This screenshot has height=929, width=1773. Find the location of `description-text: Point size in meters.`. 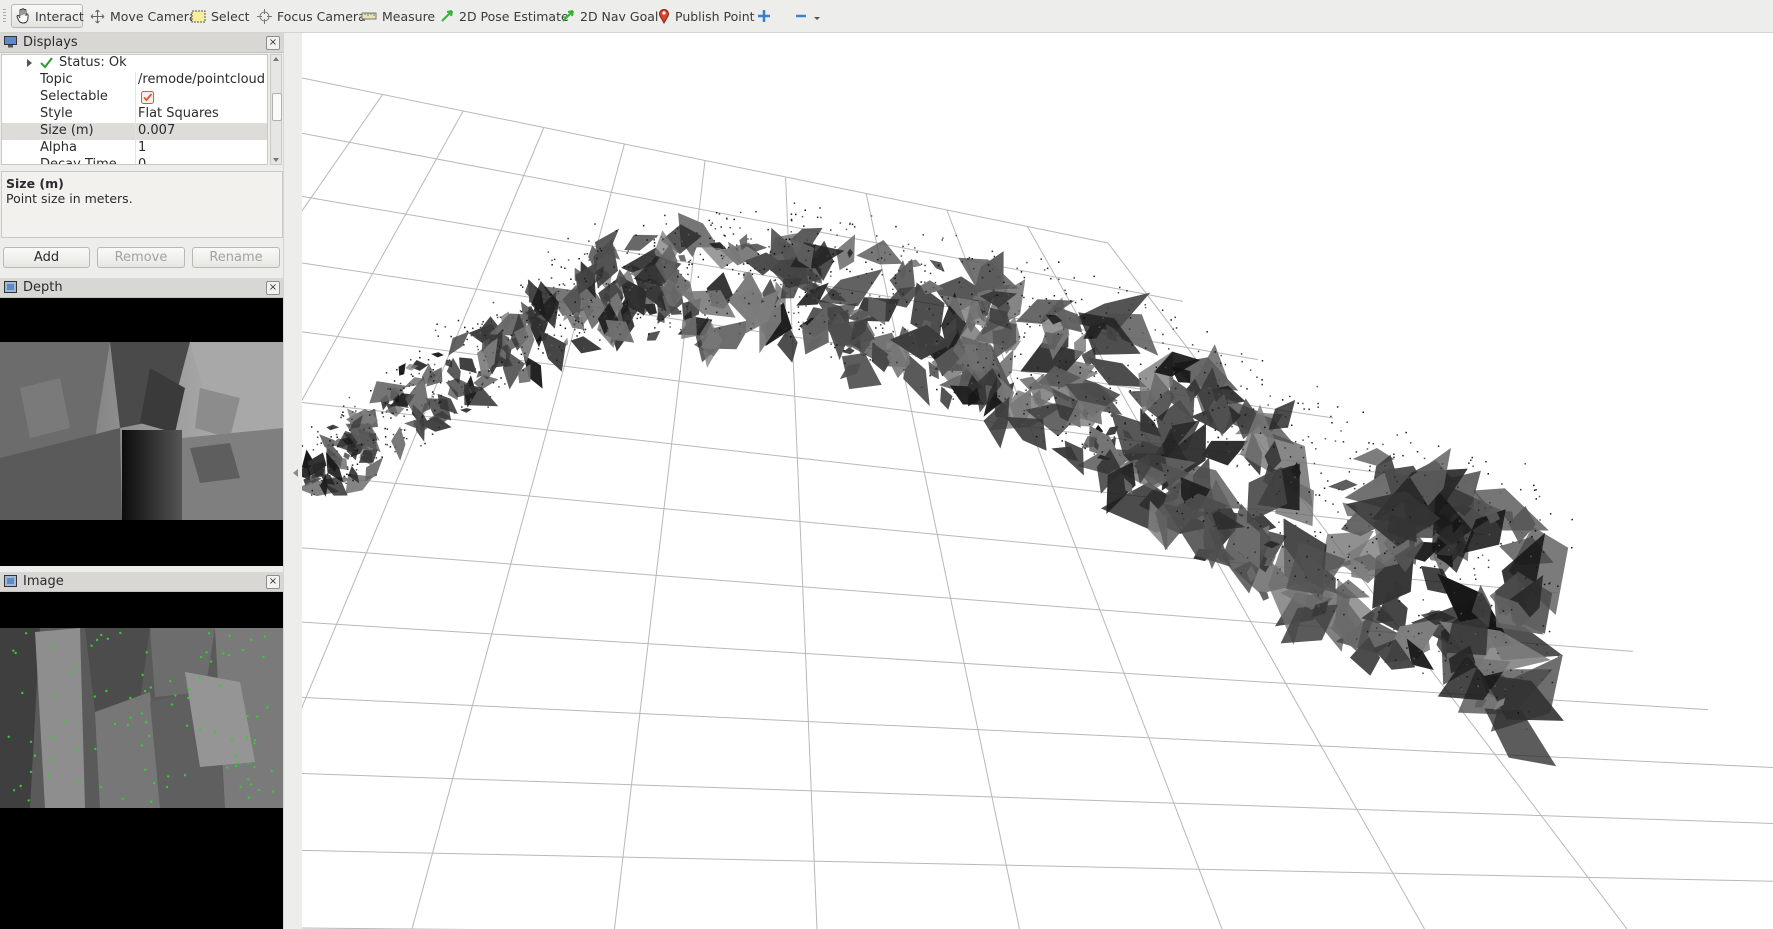

description-text: Point size in meters. is located at coordinates (69, 198).